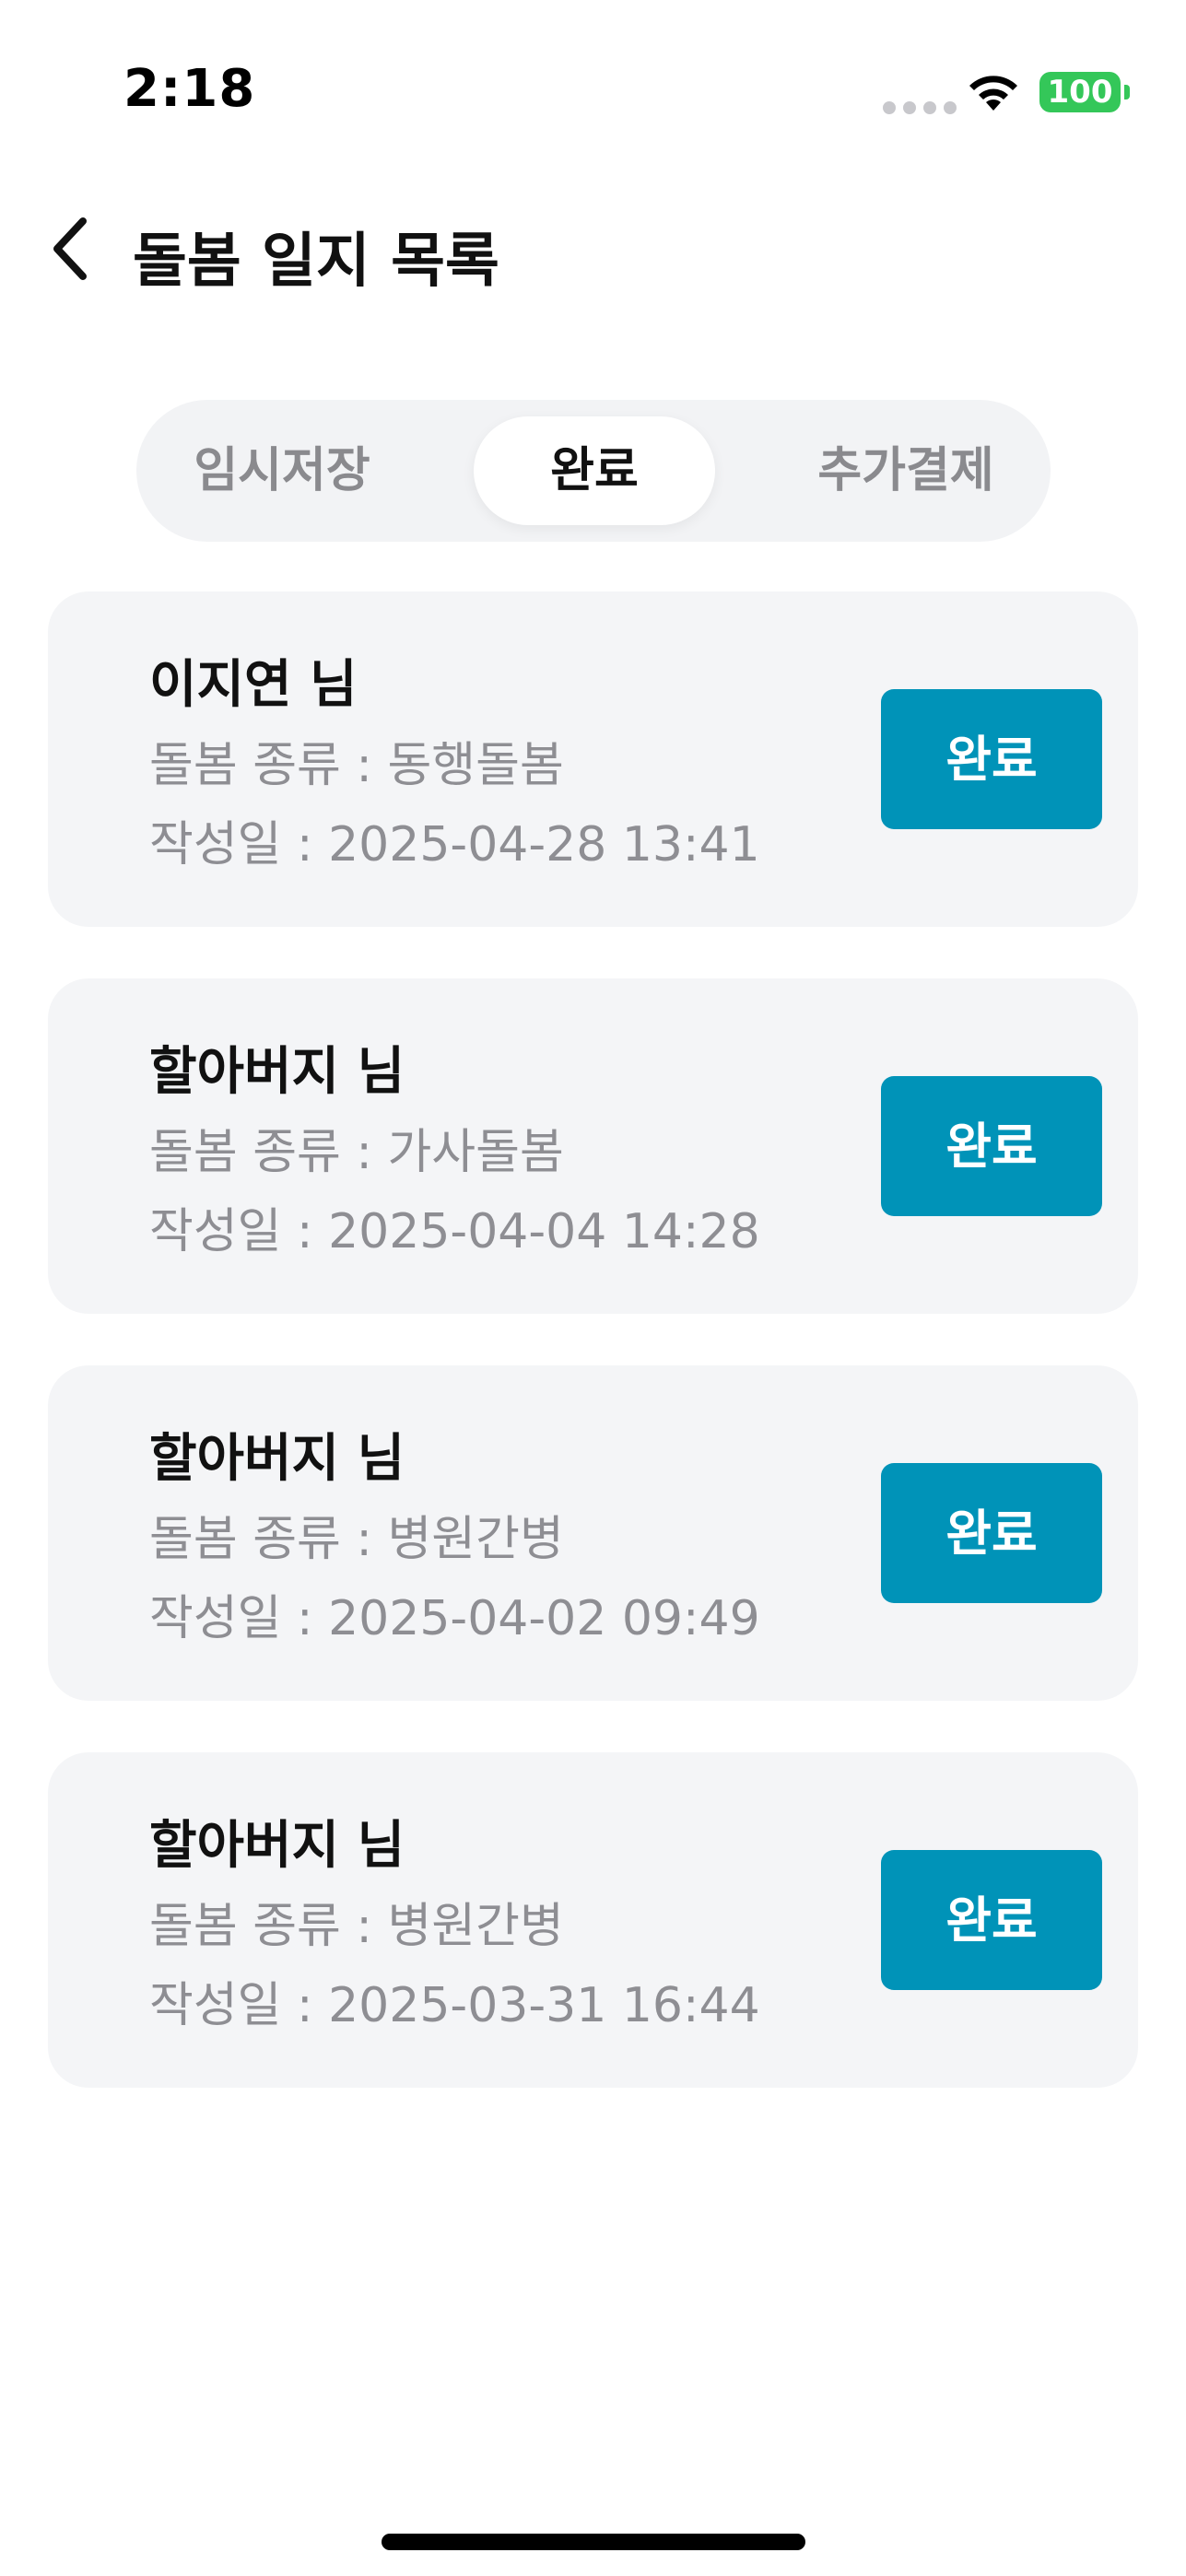 This screenshot has height=2576, width=1186. I want to click on record-created-date: 작성일 : 2025-03-31 16:44, so click(454, 2005).